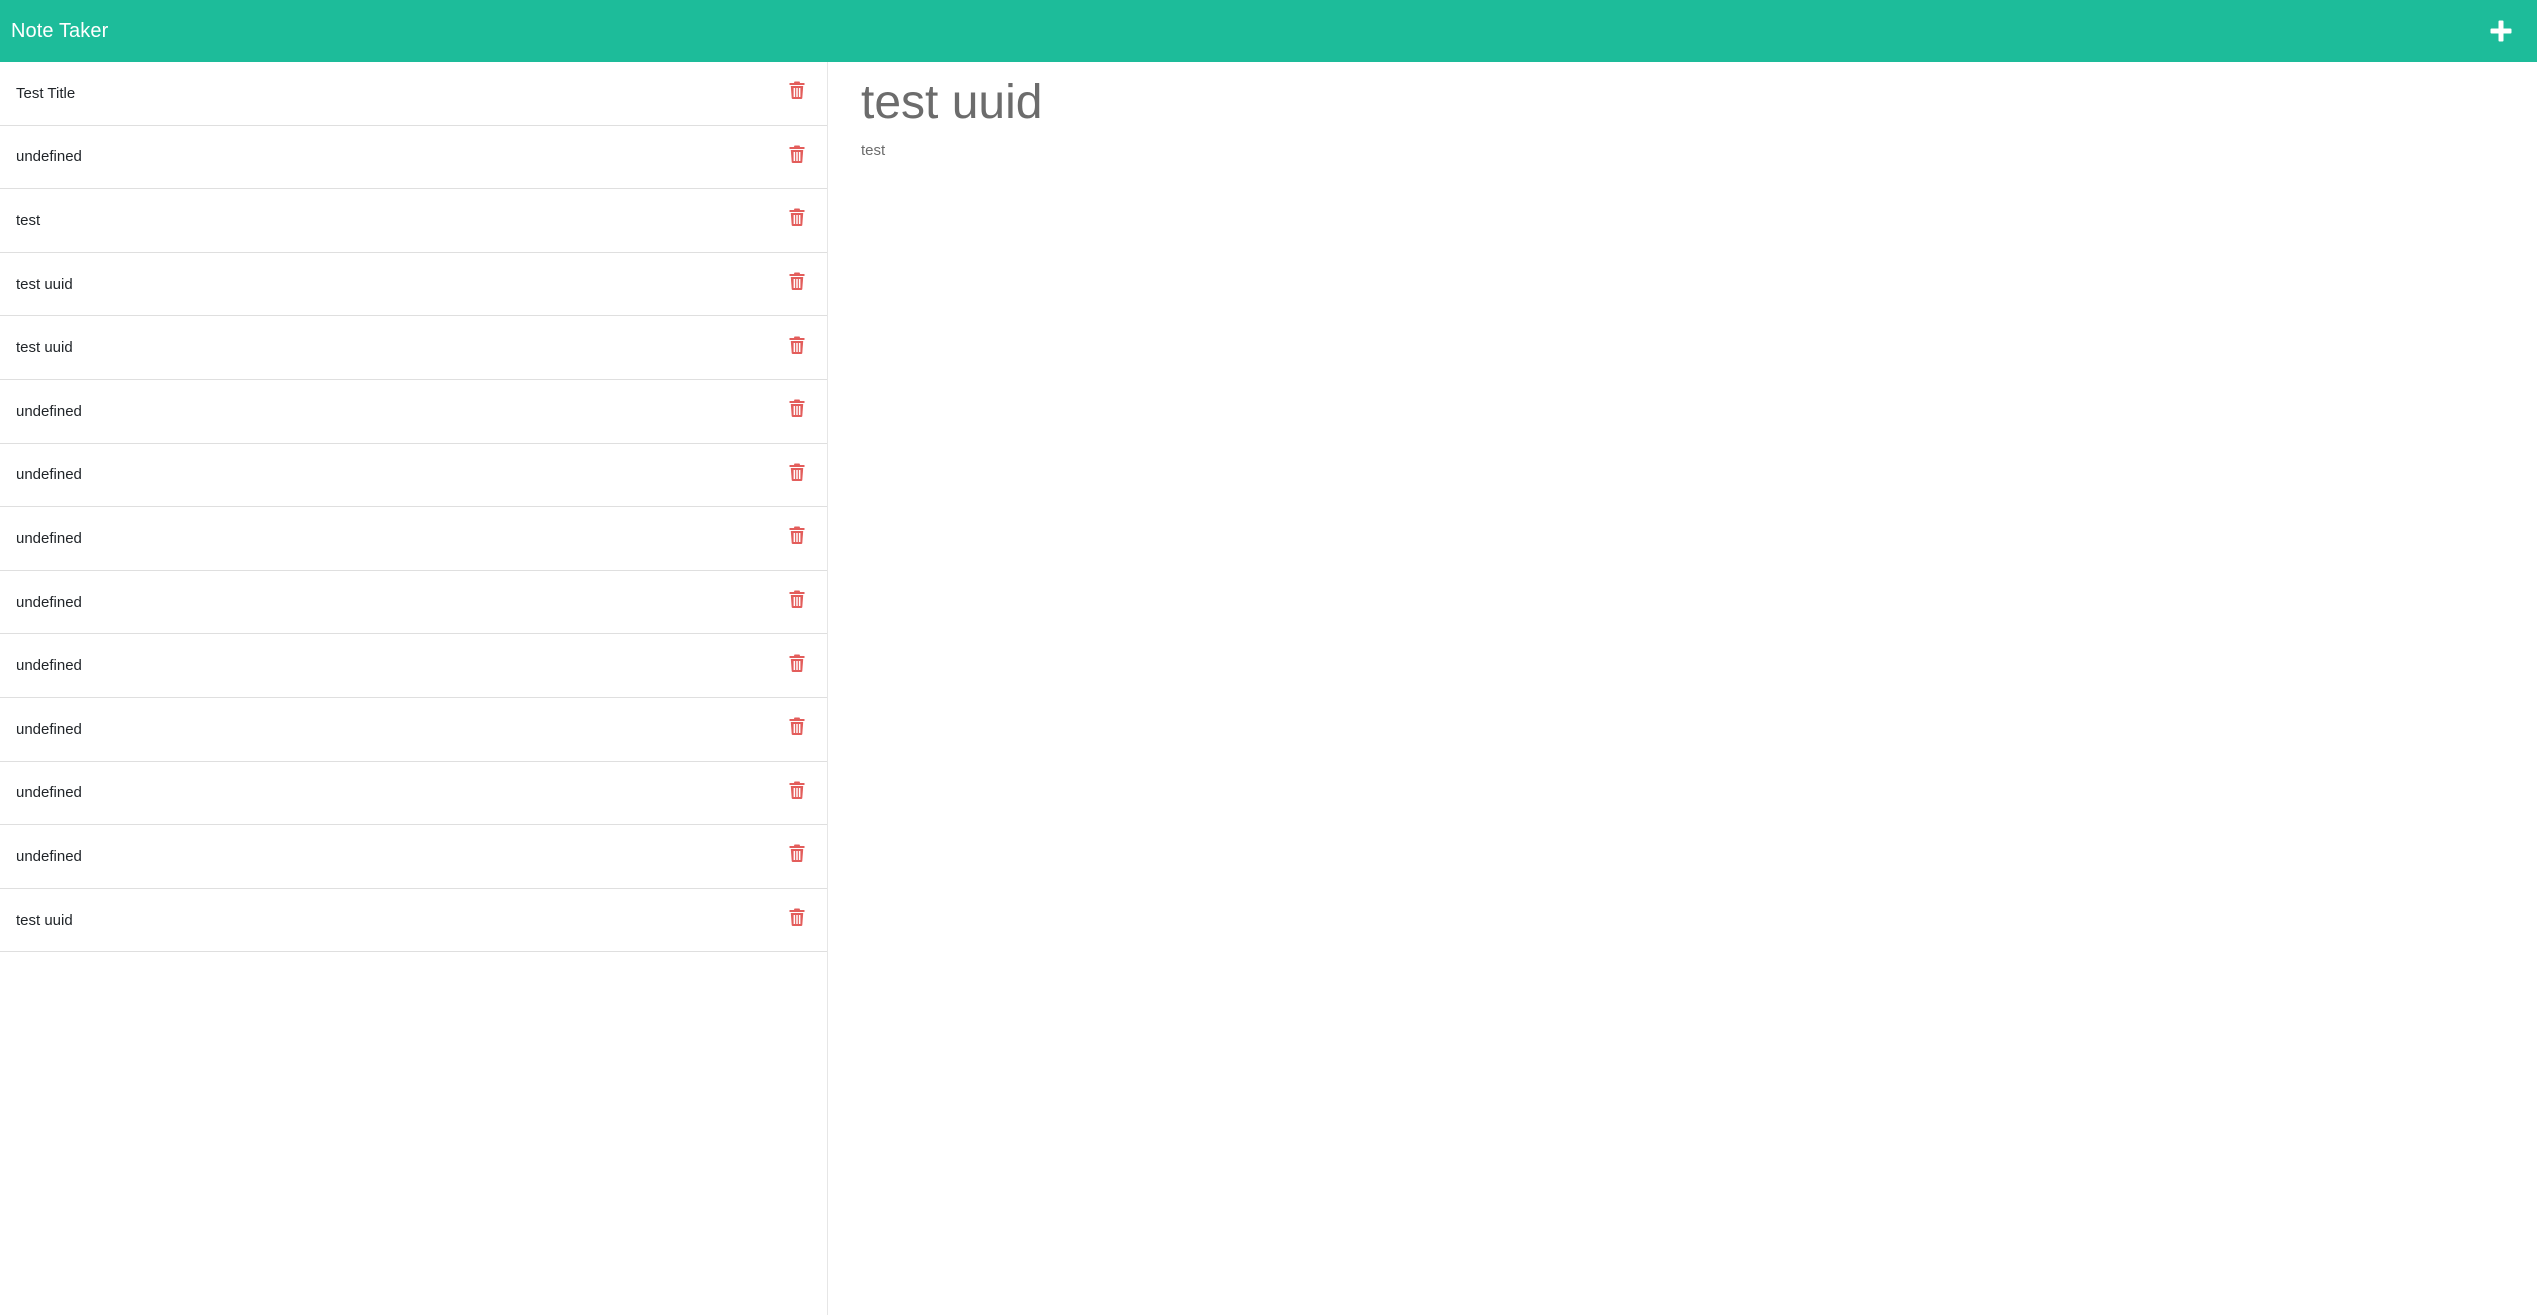 This screenshot has height=1315, width=2537. I want to click on note-list-item-title: test, so click(28, 220).